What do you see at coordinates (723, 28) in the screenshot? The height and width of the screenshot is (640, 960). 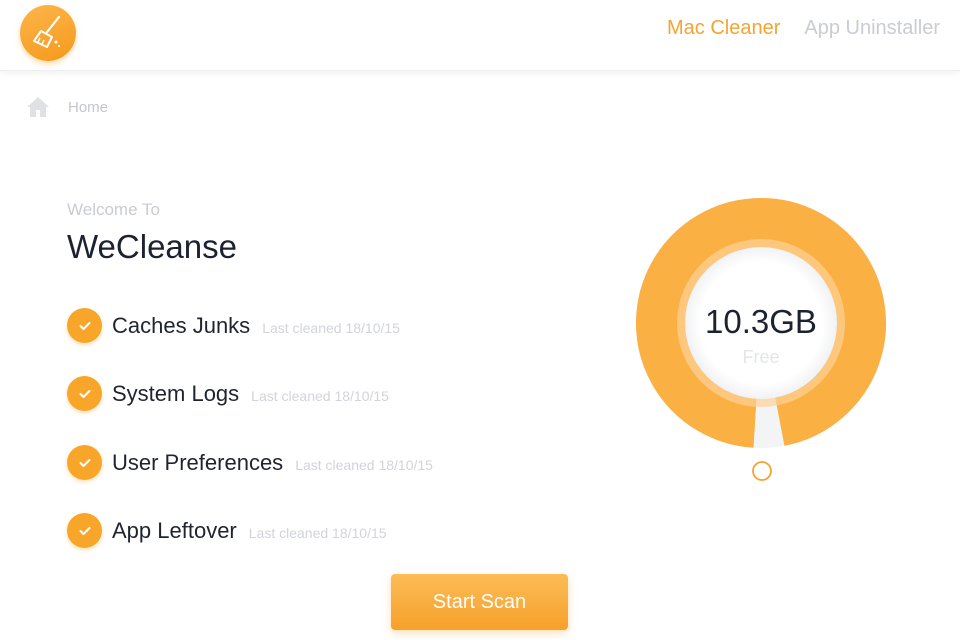 I see `tab-mac-cleaner: Mac Cleaner` at bounding box center [723, 28].